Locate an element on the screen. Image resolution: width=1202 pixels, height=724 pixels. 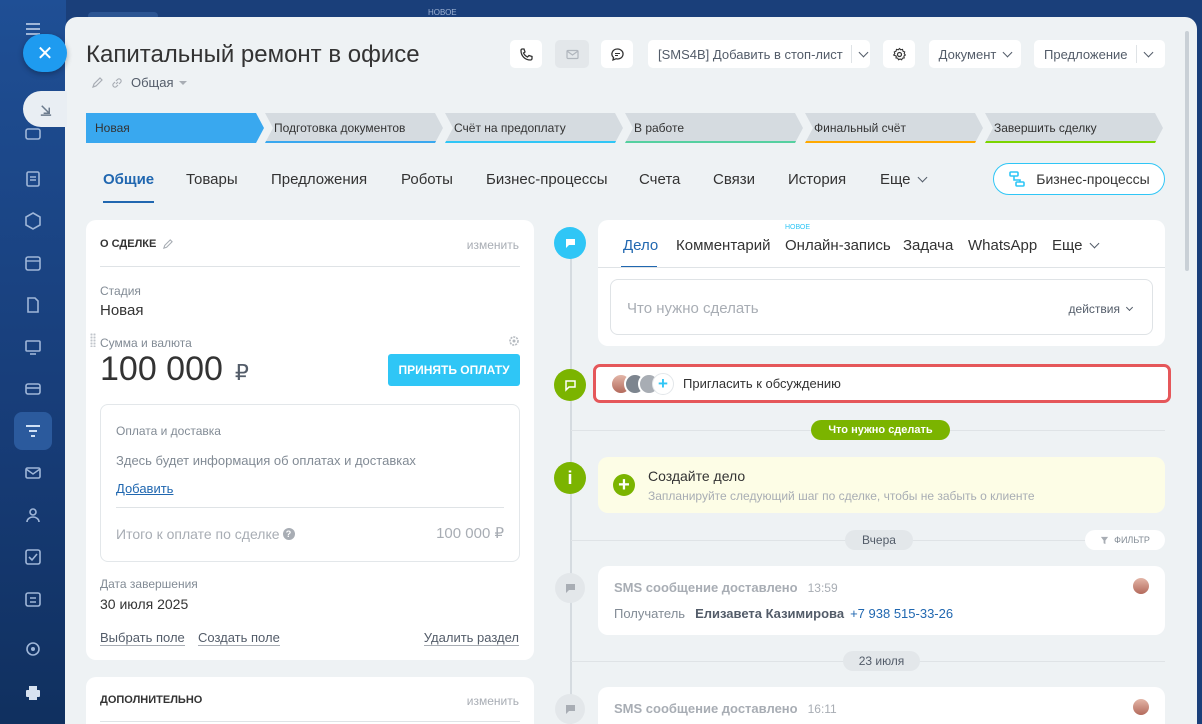
card-icon is located at coordinates (33, 389).